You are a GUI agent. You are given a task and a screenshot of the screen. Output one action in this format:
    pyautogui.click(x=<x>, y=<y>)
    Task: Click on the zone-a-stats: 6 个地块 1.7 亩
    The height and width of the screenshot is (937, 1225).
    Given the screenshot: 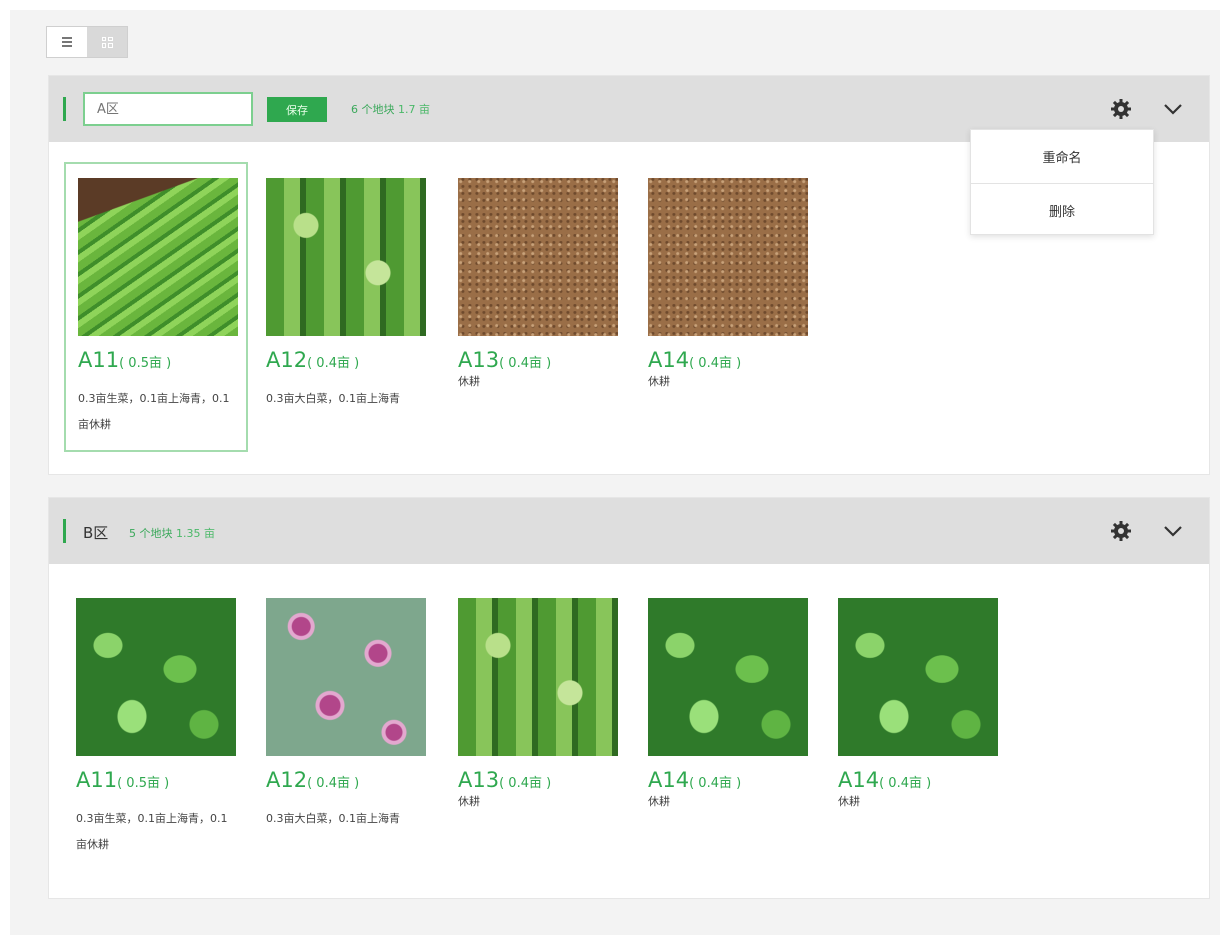 What is the action you would take?
    pyautogui.click(x=390, y=109)
    